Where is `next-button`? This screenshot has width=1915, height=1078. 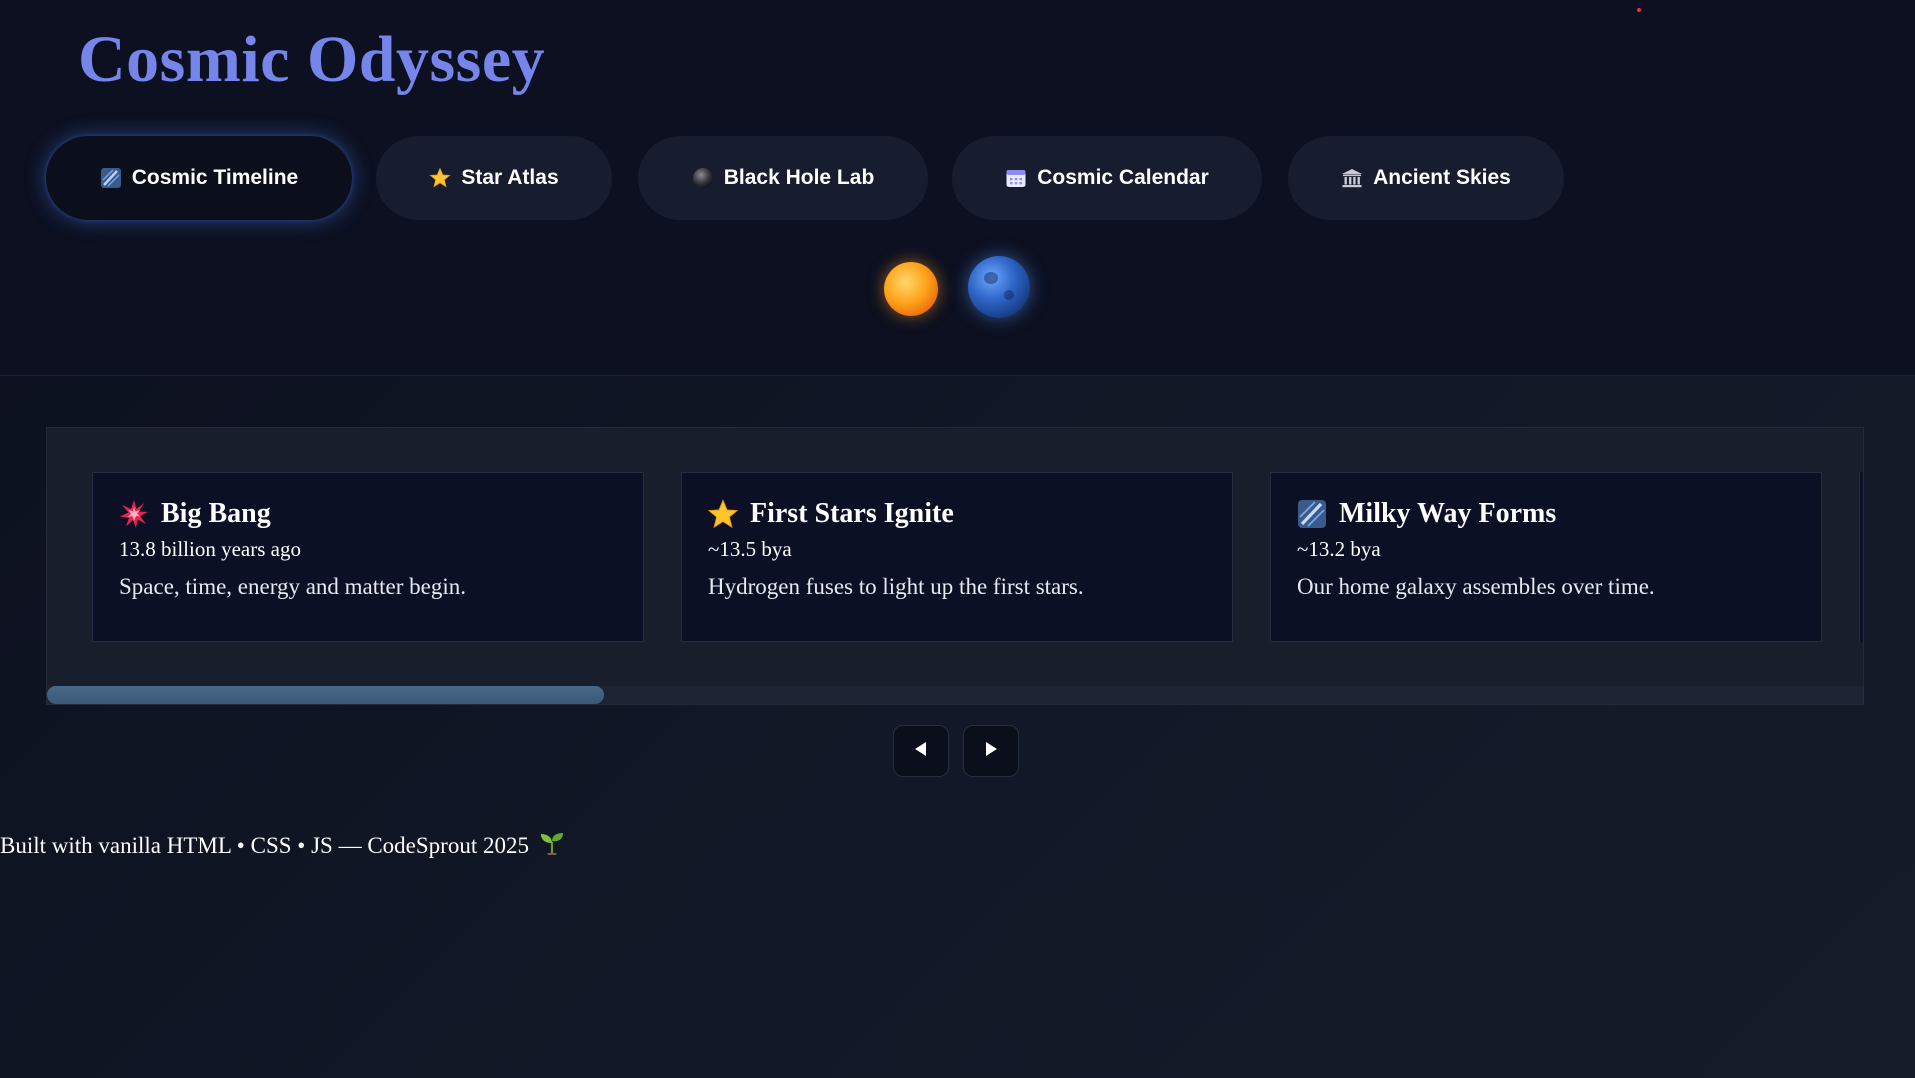 next-button is located at coordinates (991, 751).